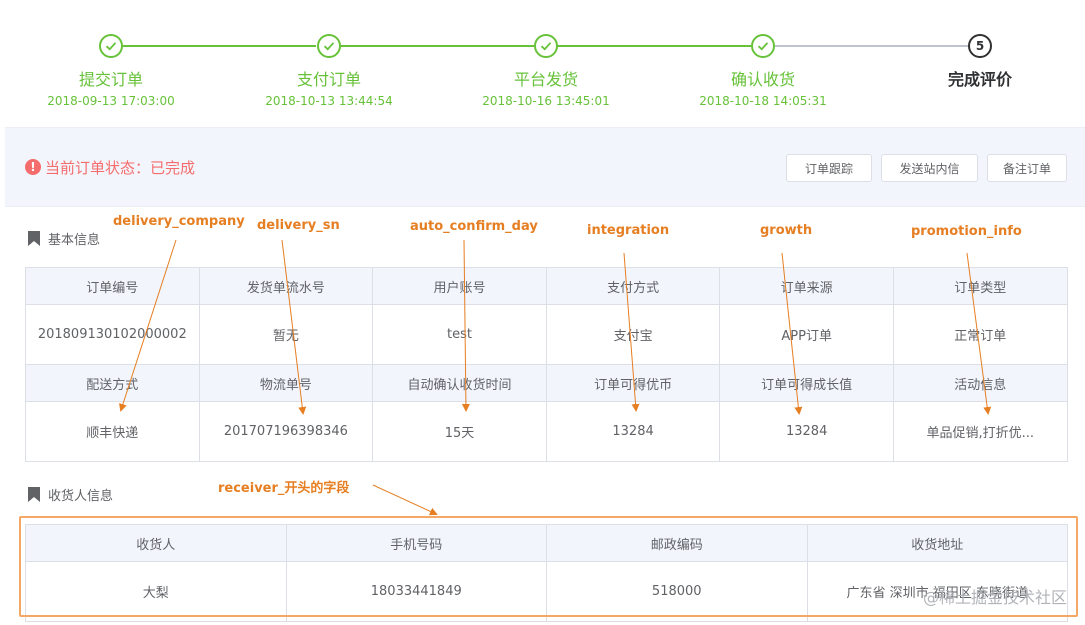 This screenshot has width=1085, height=625. What do you see at coordinates (405, 500) in the screenshot?
I see `annotation-arrow` at bounding box center [405, 500].